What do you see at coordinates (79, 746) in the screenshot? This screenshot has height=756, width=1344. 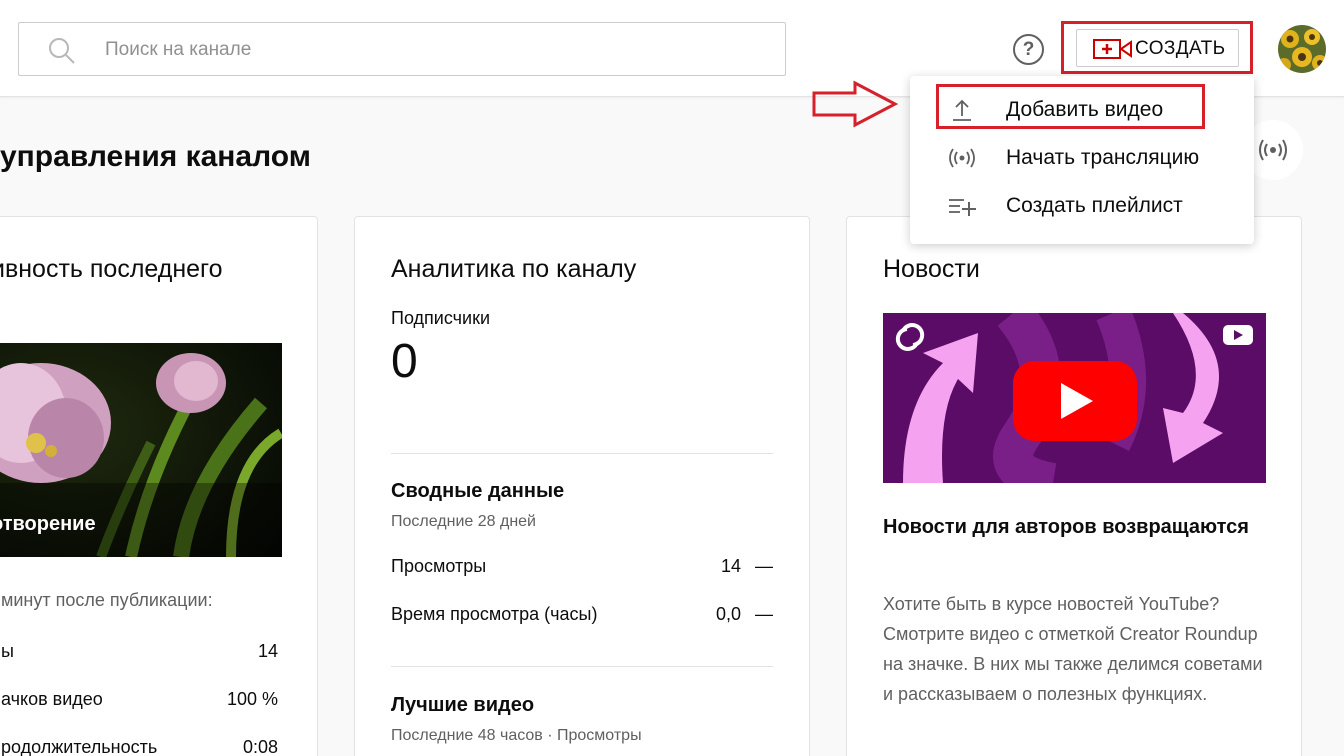 I see `row-label: родолжительность` at bounding box center [79, 746].